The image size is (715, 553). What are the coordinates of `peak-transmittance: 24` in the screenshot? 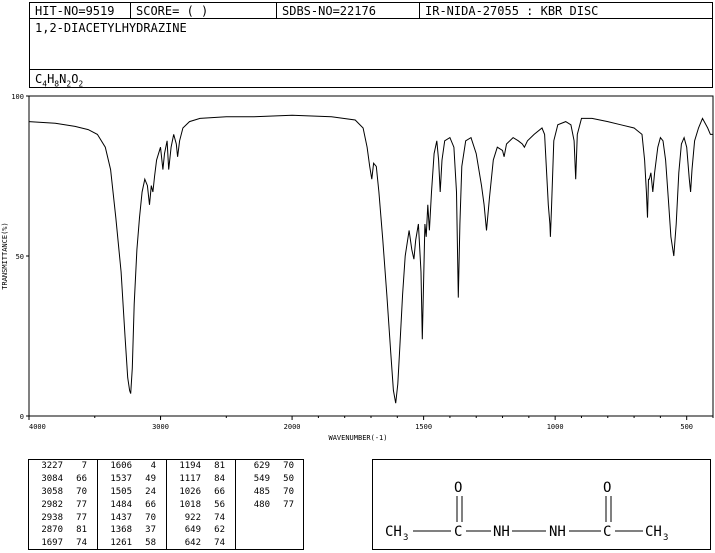 It's located at (150, 491).